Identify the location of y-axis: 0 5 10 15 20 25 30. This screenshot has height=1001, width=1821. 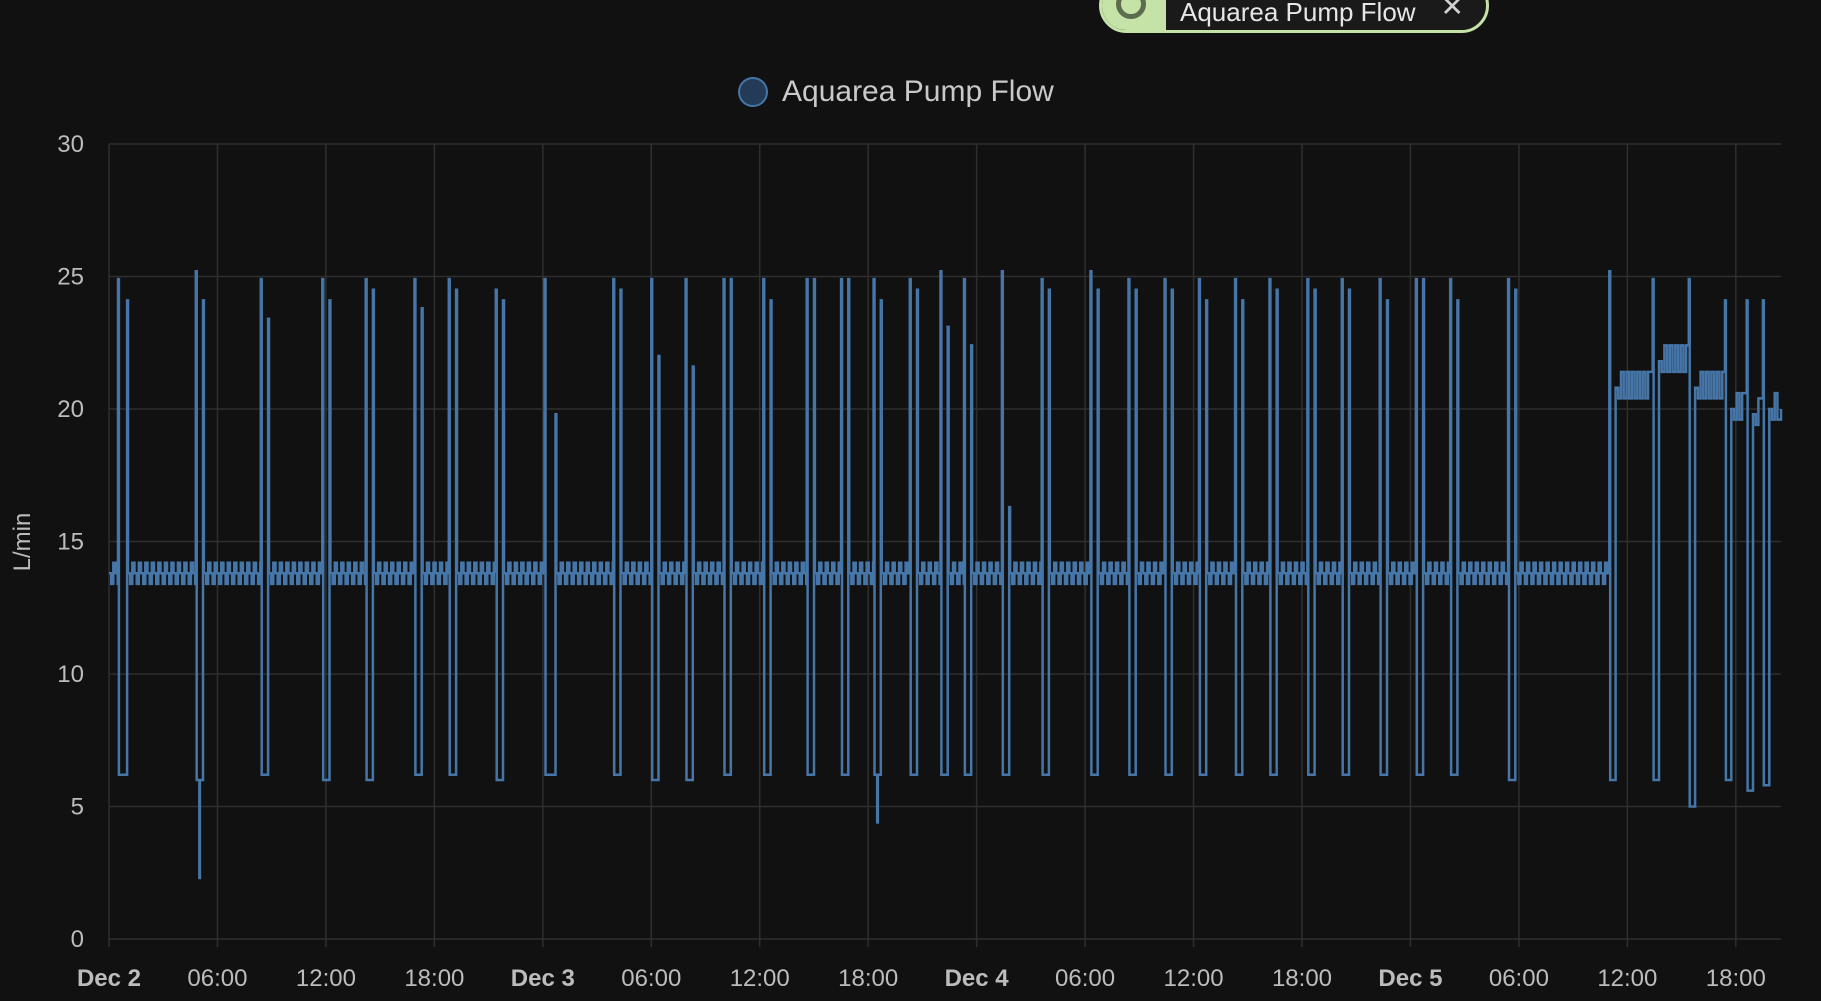
(70, 542).